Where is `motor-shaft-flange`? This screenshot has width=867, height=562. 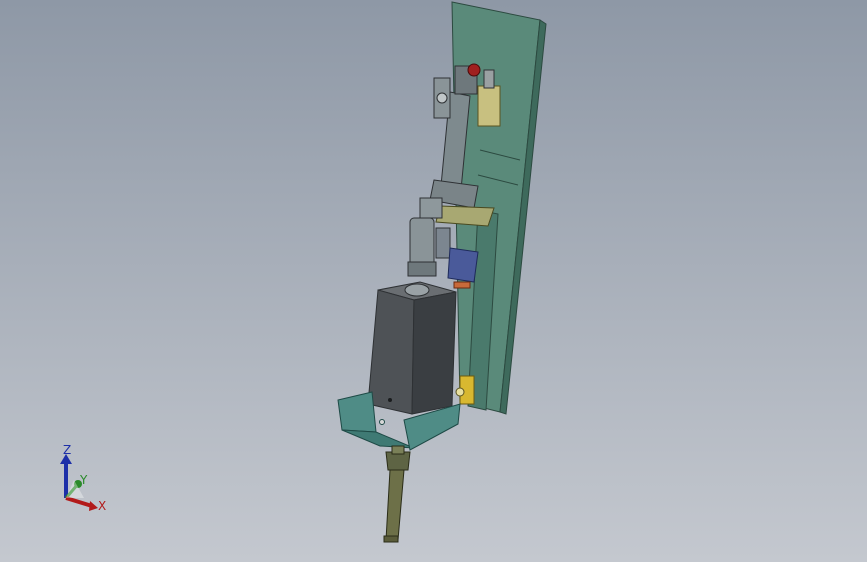
motor-shaft-flange is located at coordinates (417, 290).